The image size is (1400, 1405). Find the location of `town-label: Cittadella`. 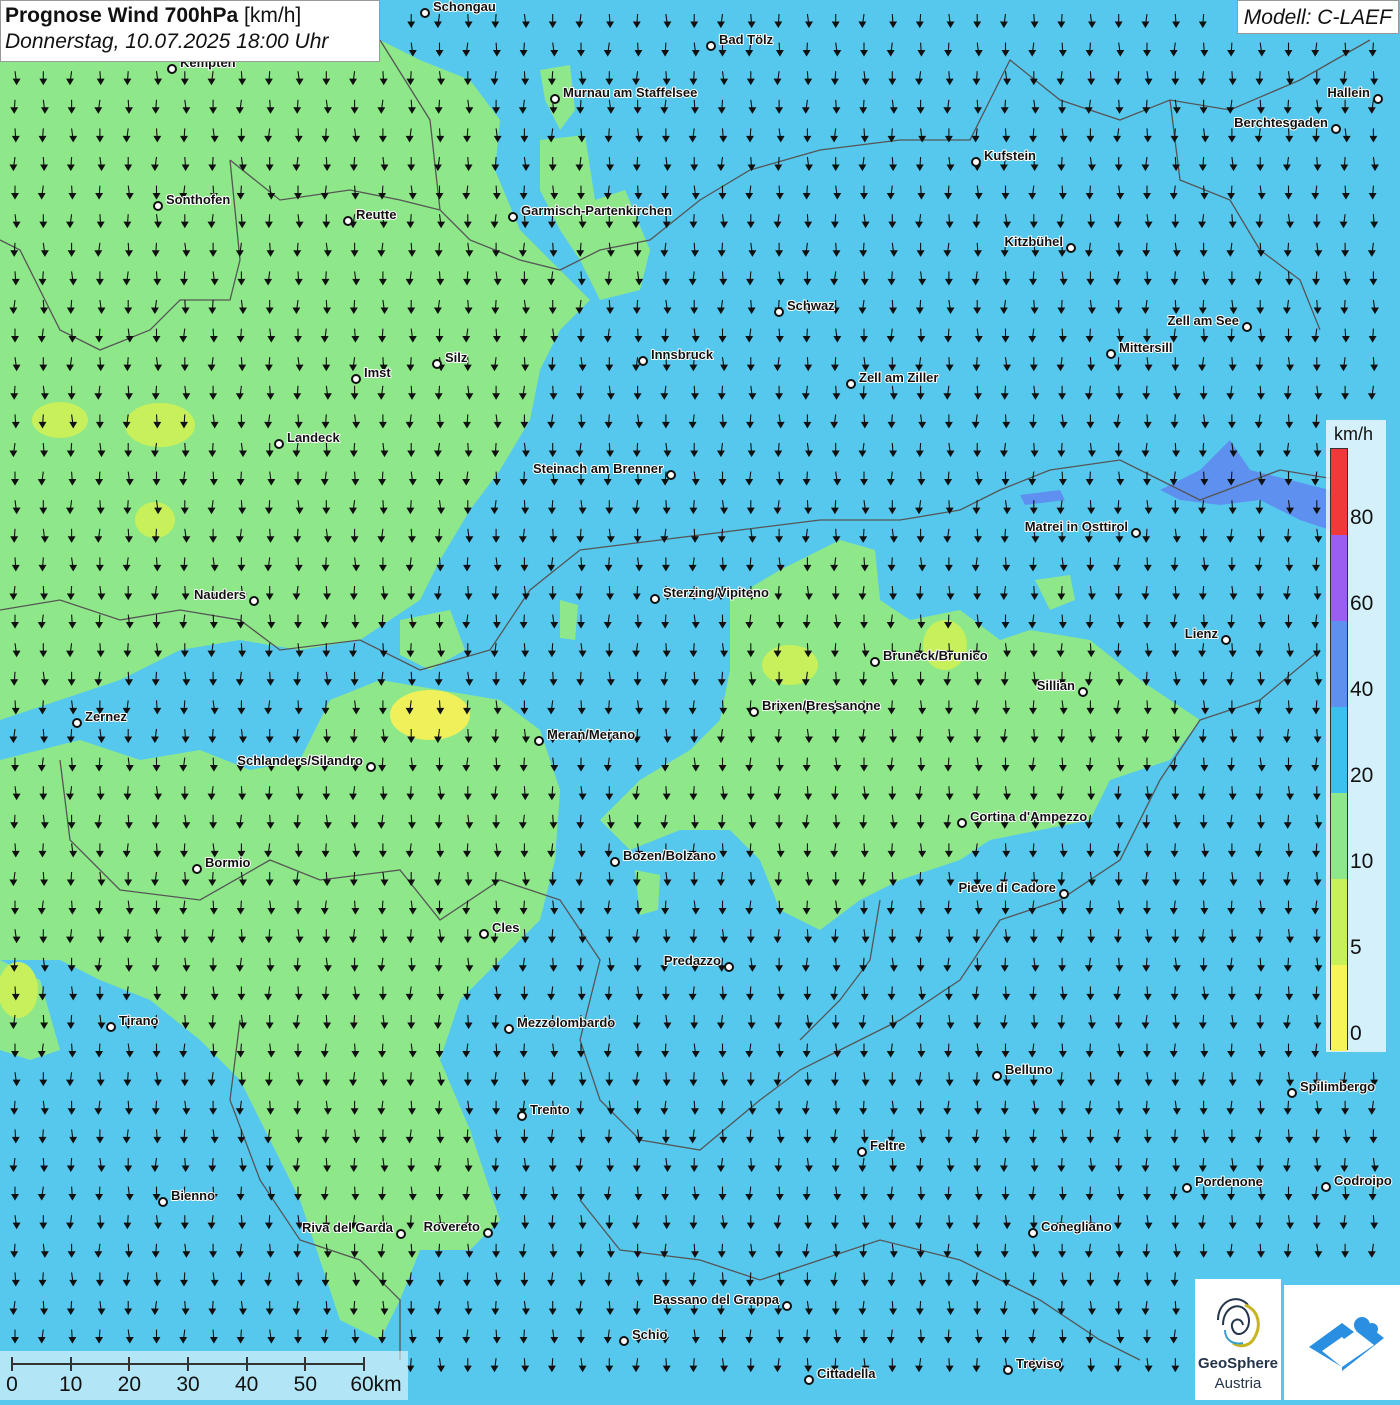

town-label: Cittadella is located at coordinates (846, 1373).